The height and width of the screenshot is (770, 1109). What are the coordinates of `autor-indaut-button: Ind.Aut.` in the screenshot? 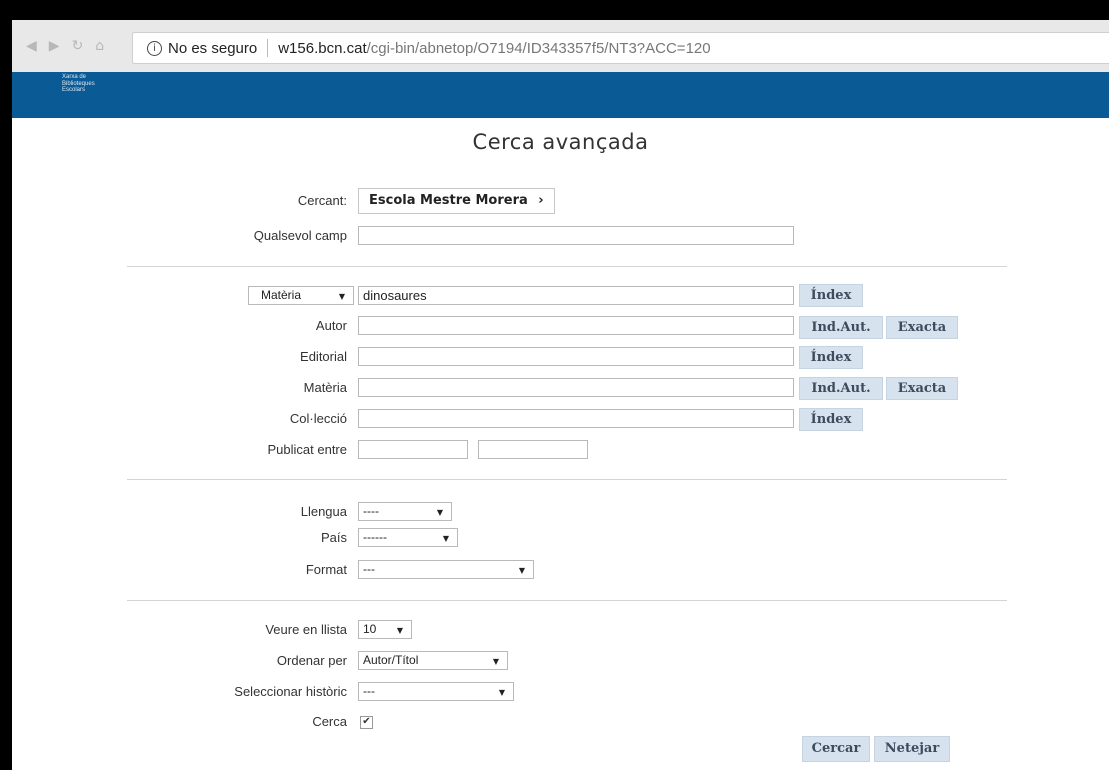 It's located at (841, 327).